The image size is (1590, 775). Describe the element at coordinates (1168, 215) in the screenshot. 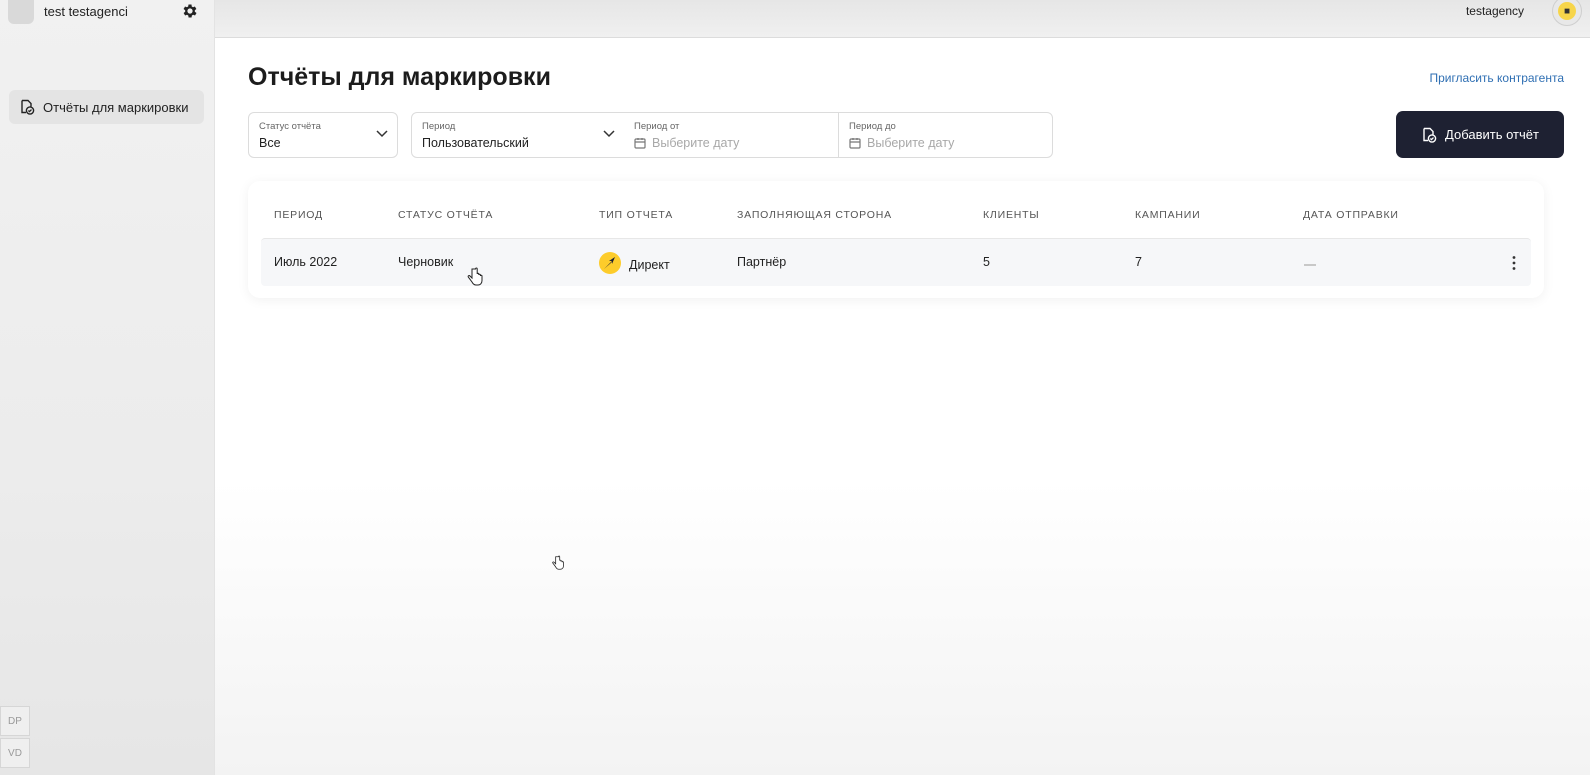

I see `column-header-campaigns: КАМПАНИИ` at that location.